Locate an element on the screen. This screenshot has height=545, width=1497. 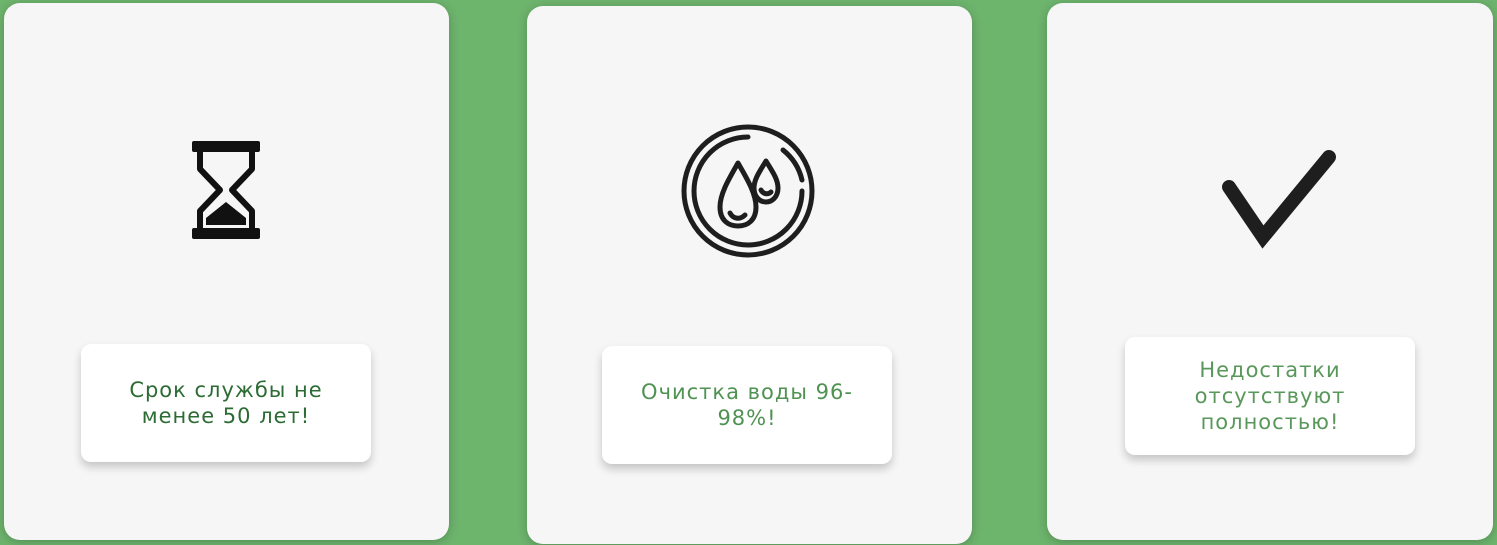
water-drops-icon is located at coordinates (748, 191).